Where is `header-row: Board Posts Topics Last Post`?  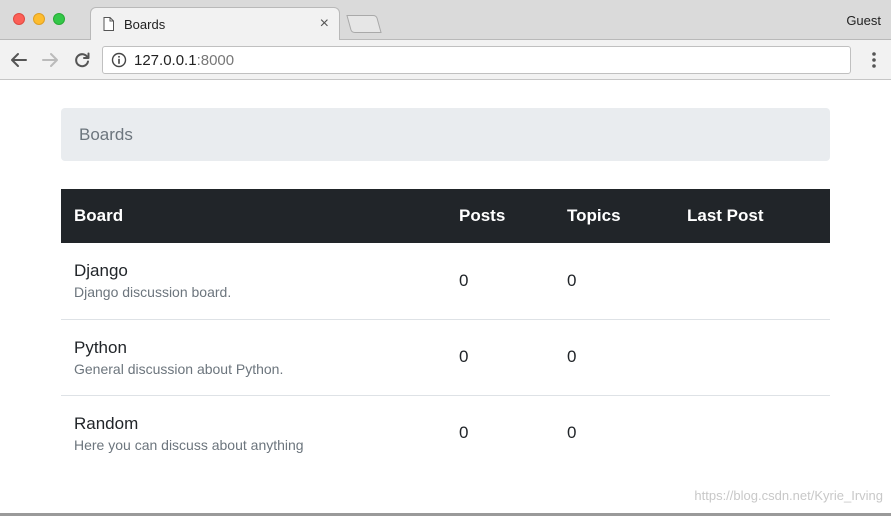 header-row: Board Posts Topics Last Post is located at coordinates (445, 216).